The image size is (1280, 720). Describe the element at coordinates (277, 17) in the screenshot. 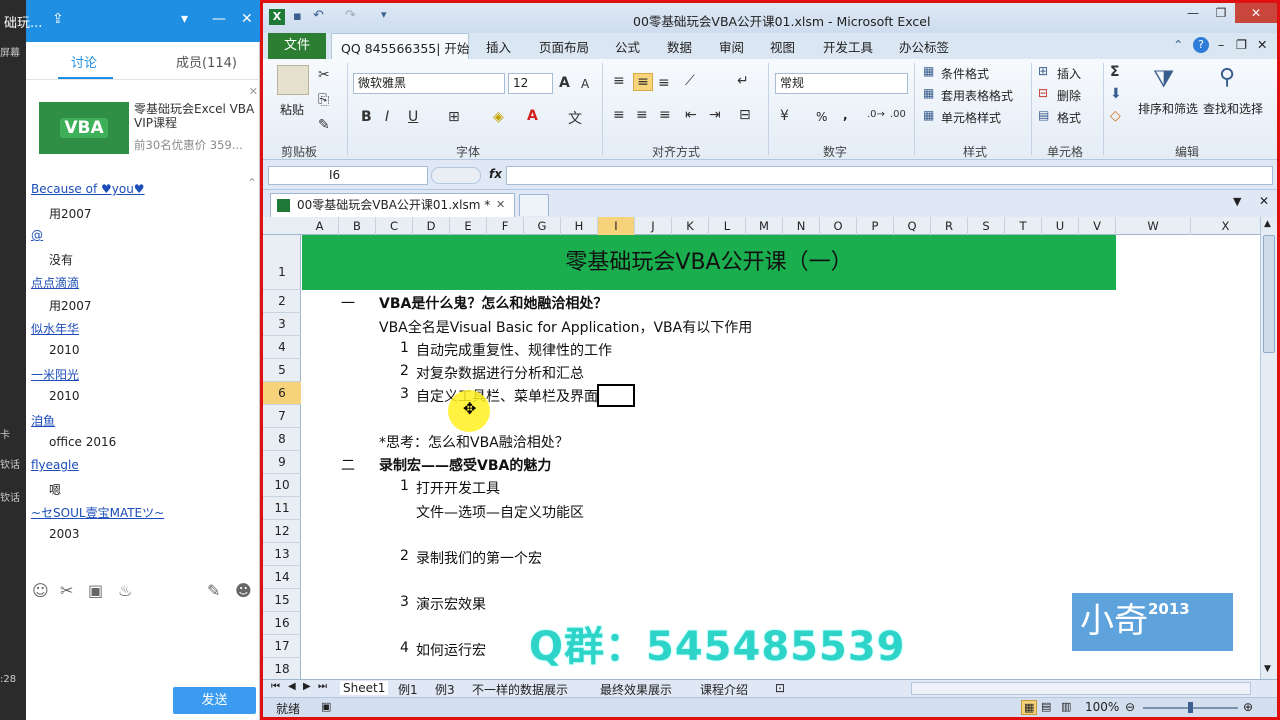

I see `excel-app-icon: X` at that location.